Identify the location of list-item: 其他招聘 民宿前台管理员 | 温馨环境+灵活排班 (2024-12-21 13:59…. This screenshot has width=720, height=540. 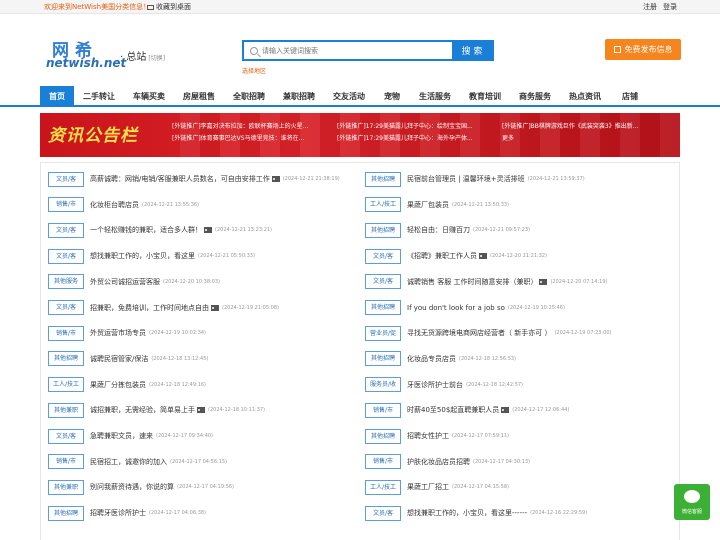
(475, 179).